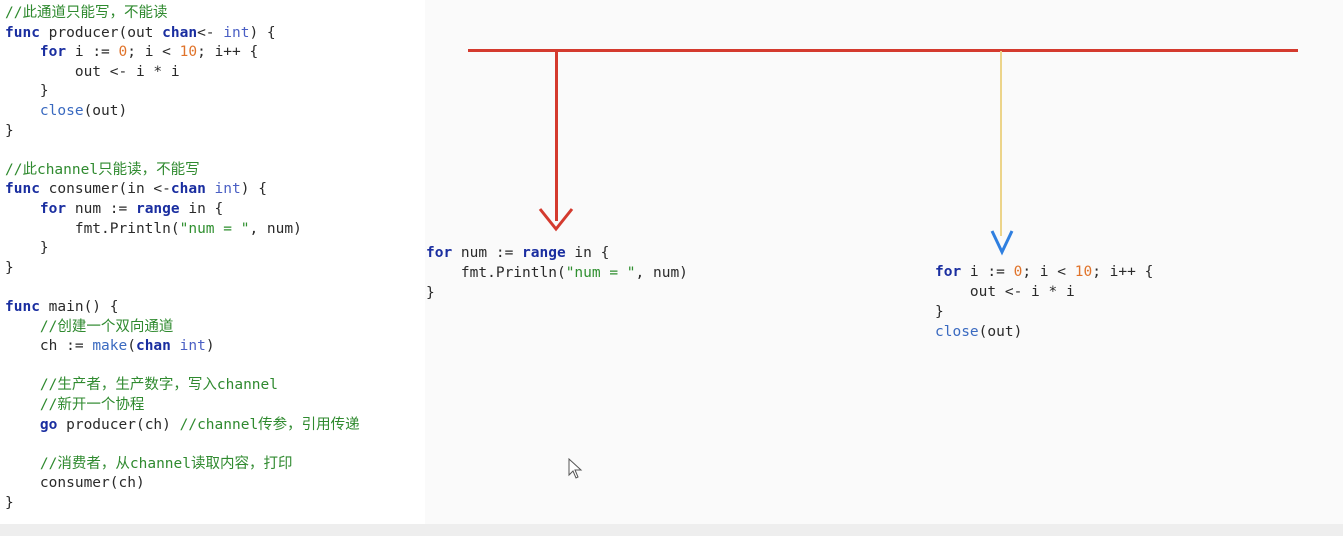  I want to click on code-token: ), so click(210, 346).